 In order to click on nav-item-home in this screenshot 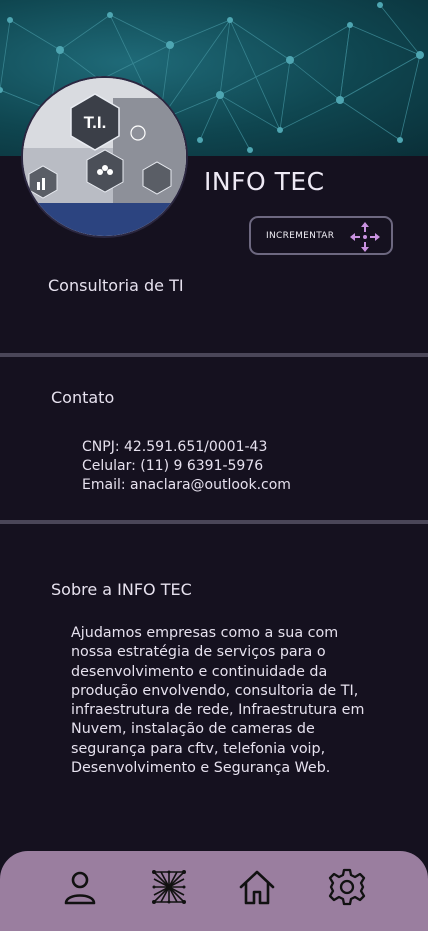, I will do `click(257, 887)`.